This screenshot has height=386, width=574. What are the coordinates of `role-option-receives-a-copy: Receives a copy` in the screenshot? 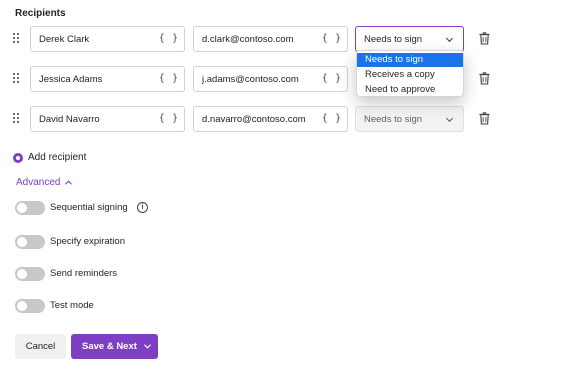 It's located at (410, 75).